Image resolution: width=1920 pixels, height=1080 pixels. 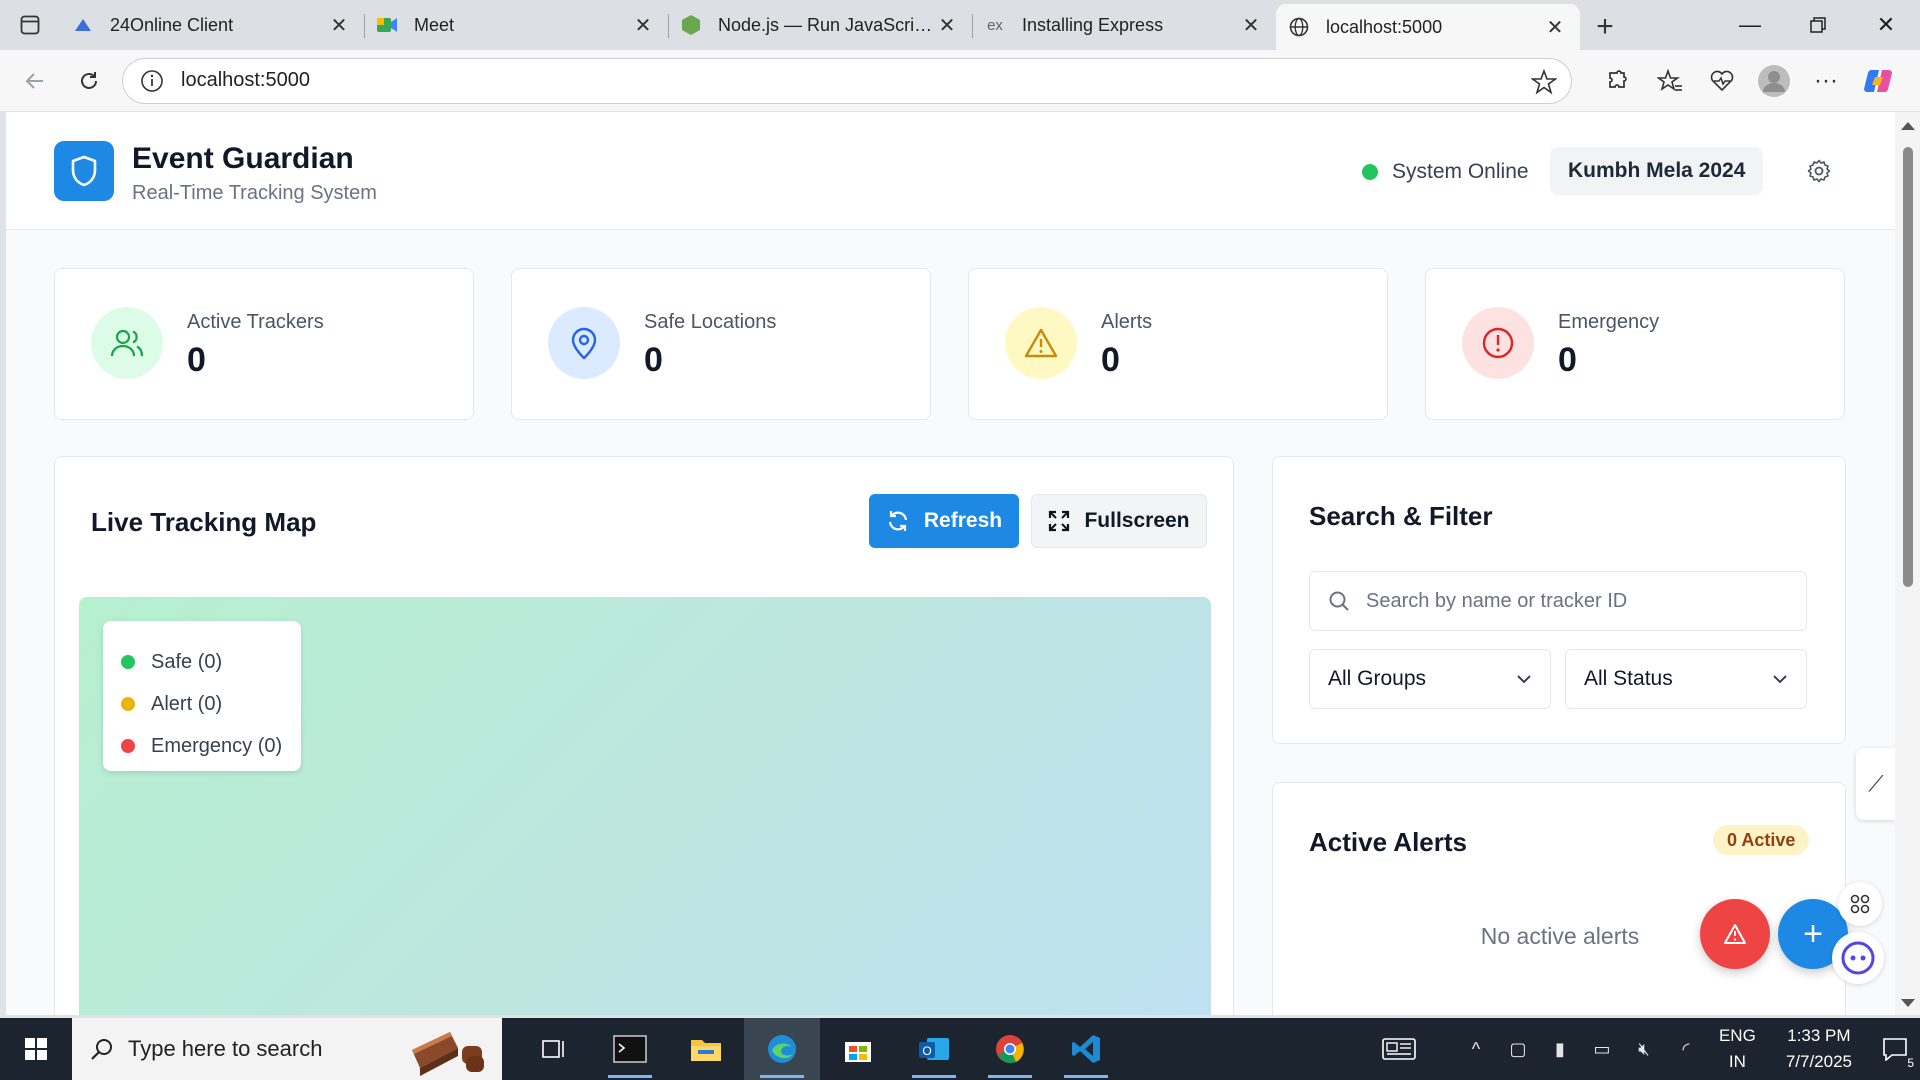 I want to click on users-icon, so click(x=127, y=343).